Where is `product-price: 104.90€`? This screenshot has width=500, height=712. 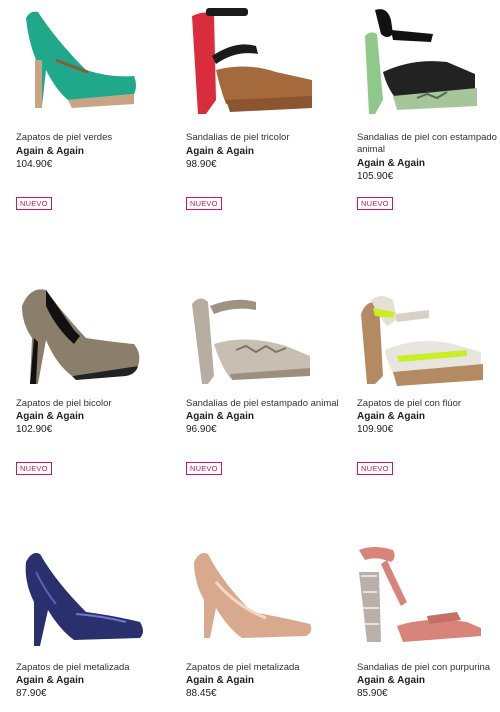 product-price: 104.90€ is located at coordinates (34, 164).